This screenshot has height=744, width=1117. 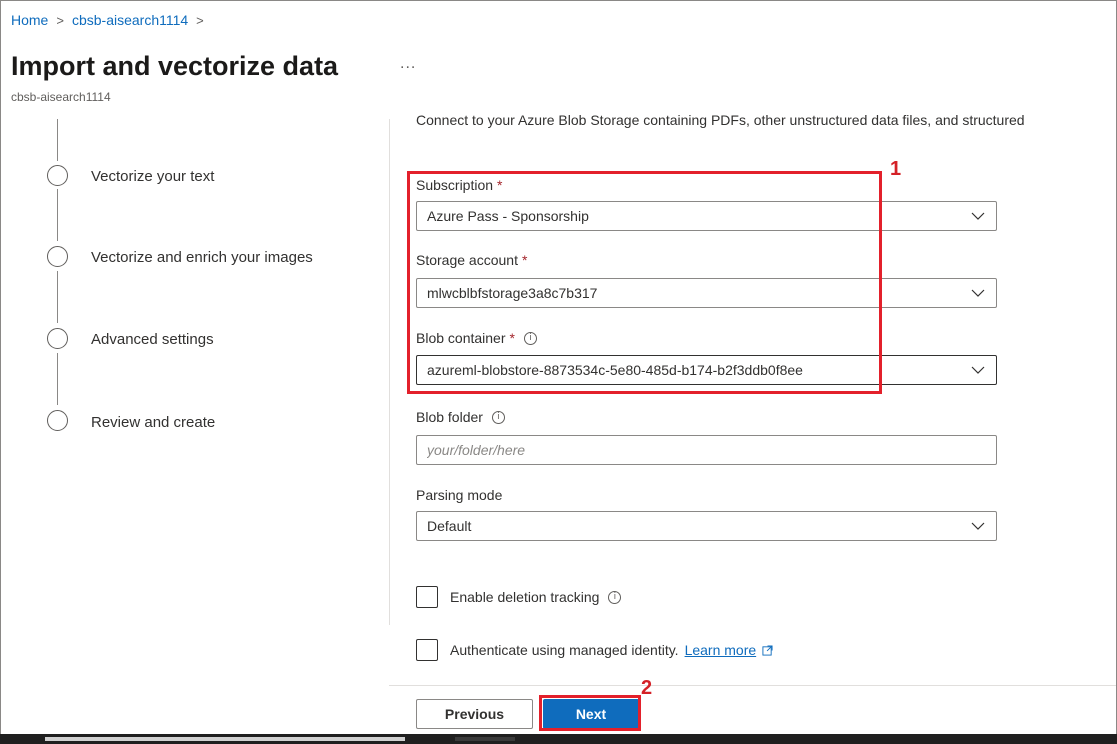 What do you see at coordinates (225, 739) in the screenshot?
I see `scrollbar-thumb` at bounding box center [225, 739].